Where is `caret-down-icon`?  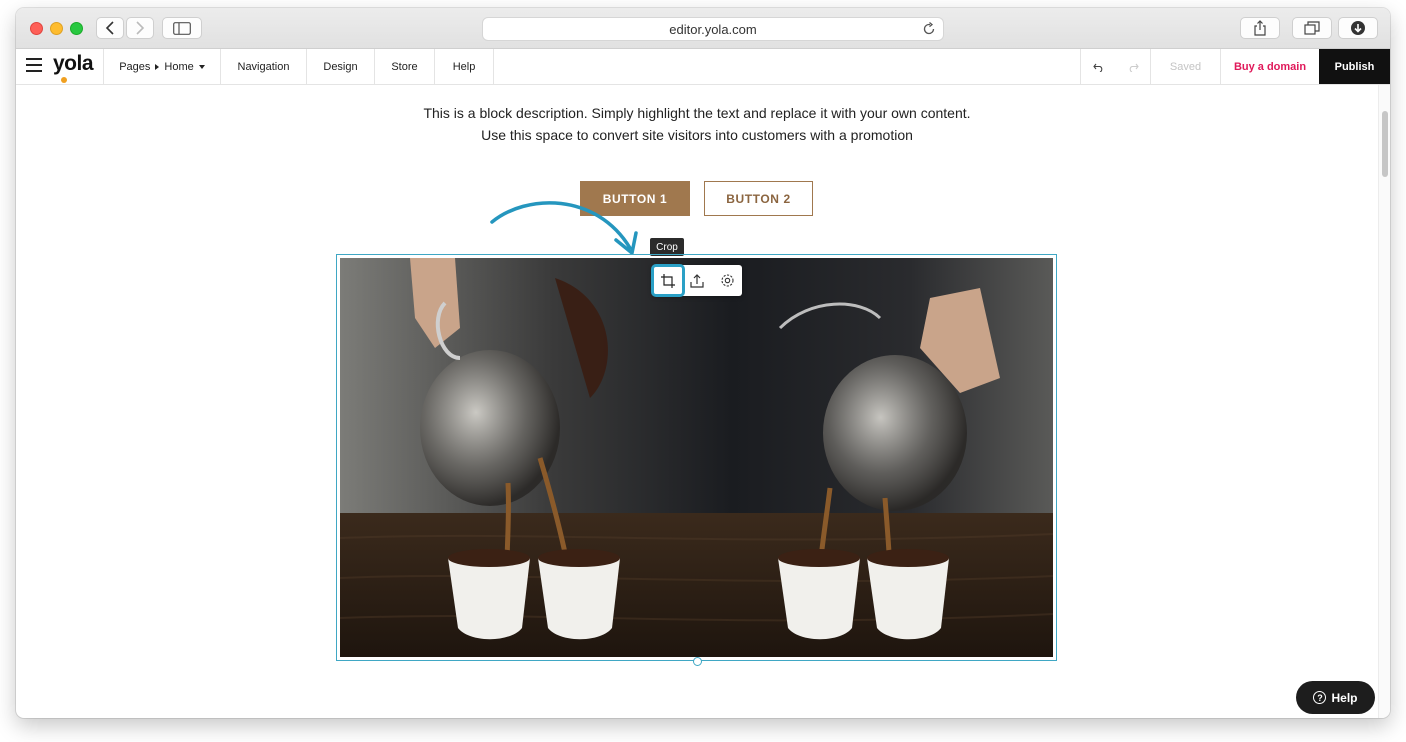
caret-down-icon is located at coordinates (201, 66).